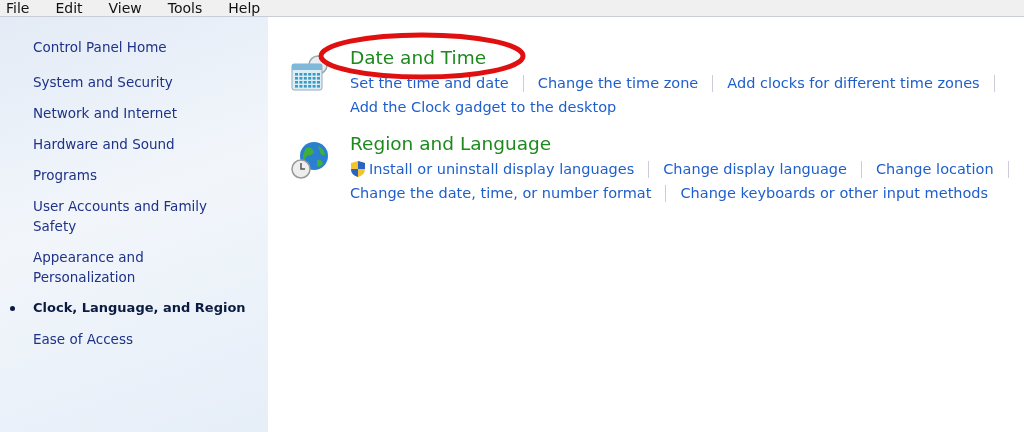 The width and height of the screenshot is (1024, 432). Describe the element at coordinates (853, 83) in the screenshot. I see `task-link: Add clocks for different time zones` at that location.